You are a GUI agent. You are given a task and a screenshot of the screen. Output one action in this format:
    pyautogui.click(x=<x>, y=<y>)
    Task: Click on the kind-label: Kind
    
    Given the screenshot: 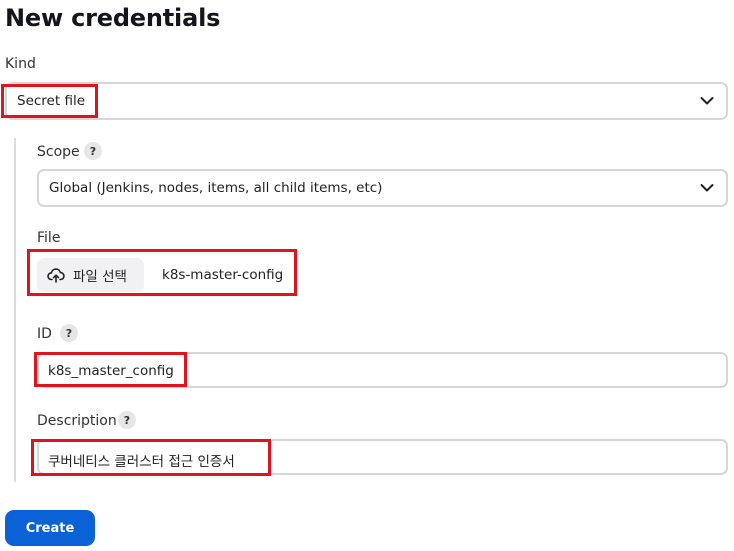 What is the action you would take?
    pyautogui.click(x=20, y=64)
    